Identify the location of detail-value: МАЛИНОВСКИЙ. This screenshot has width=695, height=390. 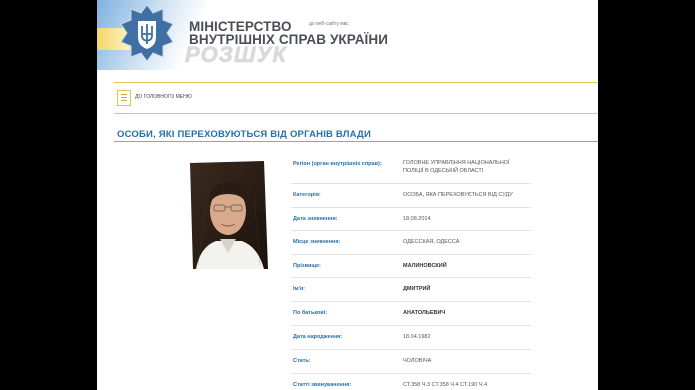
(425, 266).